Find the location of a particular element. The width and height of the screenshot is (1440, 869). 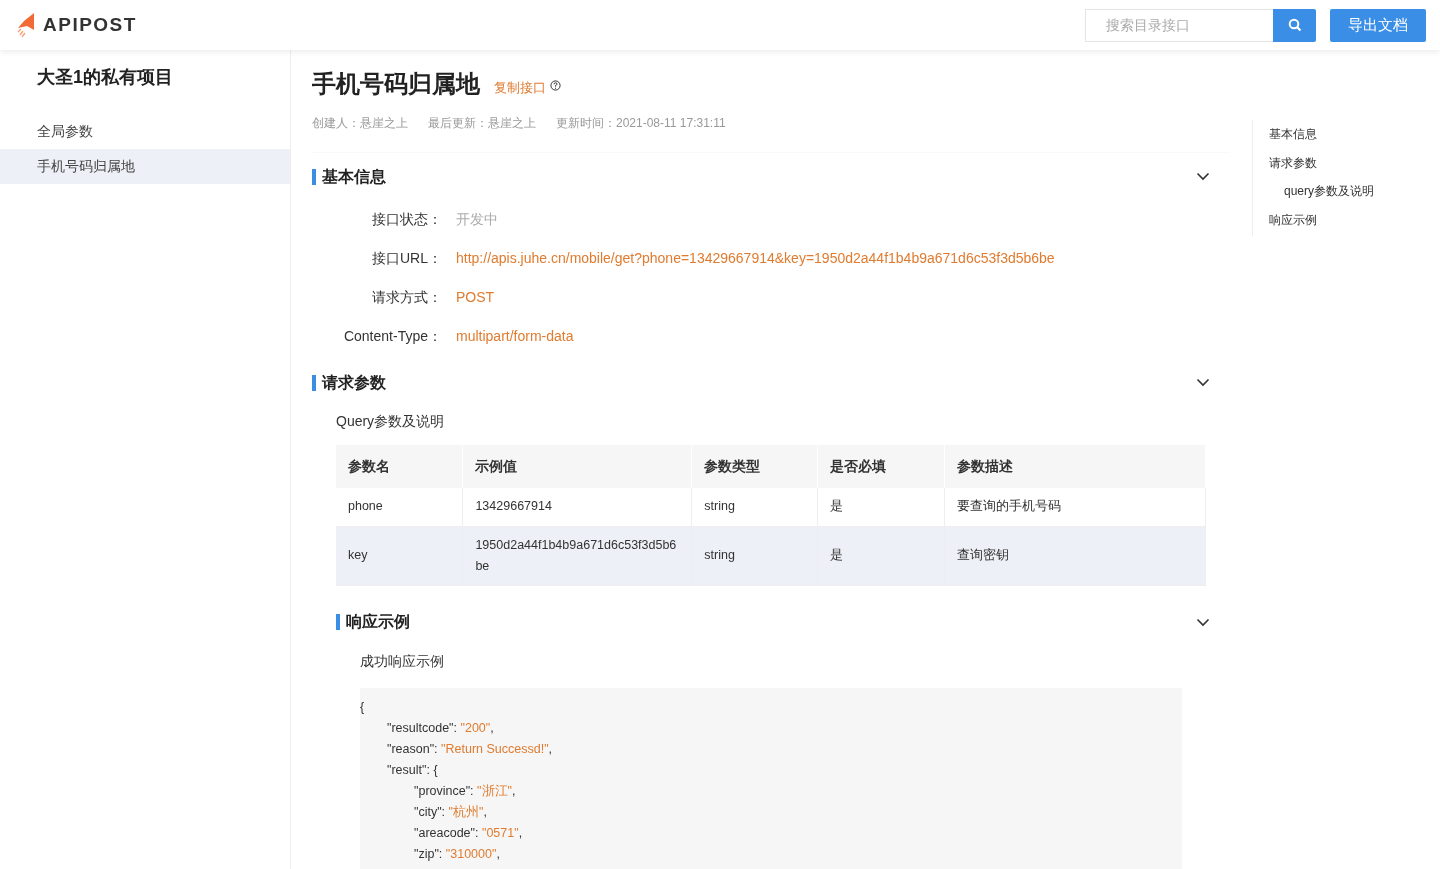

code-value: "杭州" is located at coordinates (466, 811).